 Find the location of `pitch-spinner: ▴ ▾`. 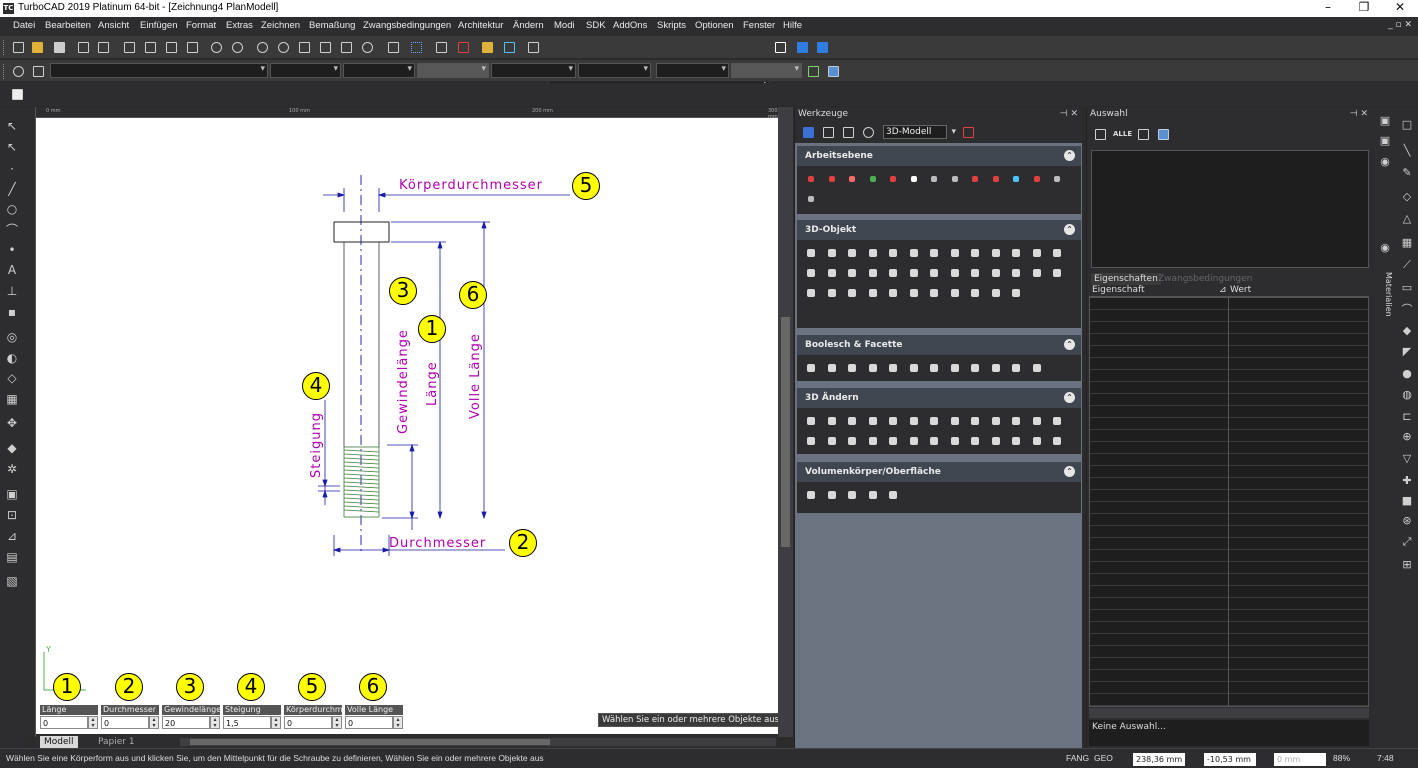

pitch-spinner: ▴ ▾ is located at coordinates (276, 722).